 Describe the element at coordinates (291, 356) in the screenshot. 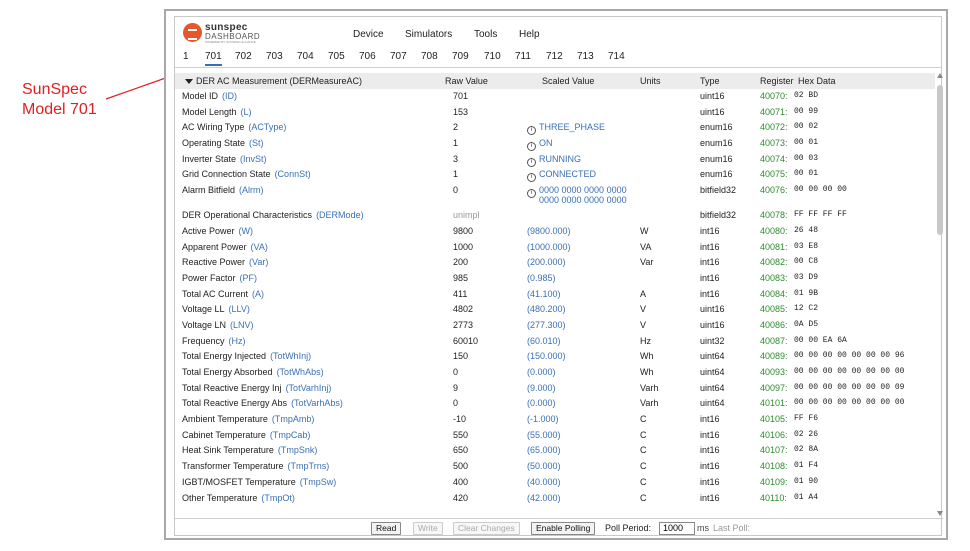

I see `point-id: (TotWhInj)` at that location.